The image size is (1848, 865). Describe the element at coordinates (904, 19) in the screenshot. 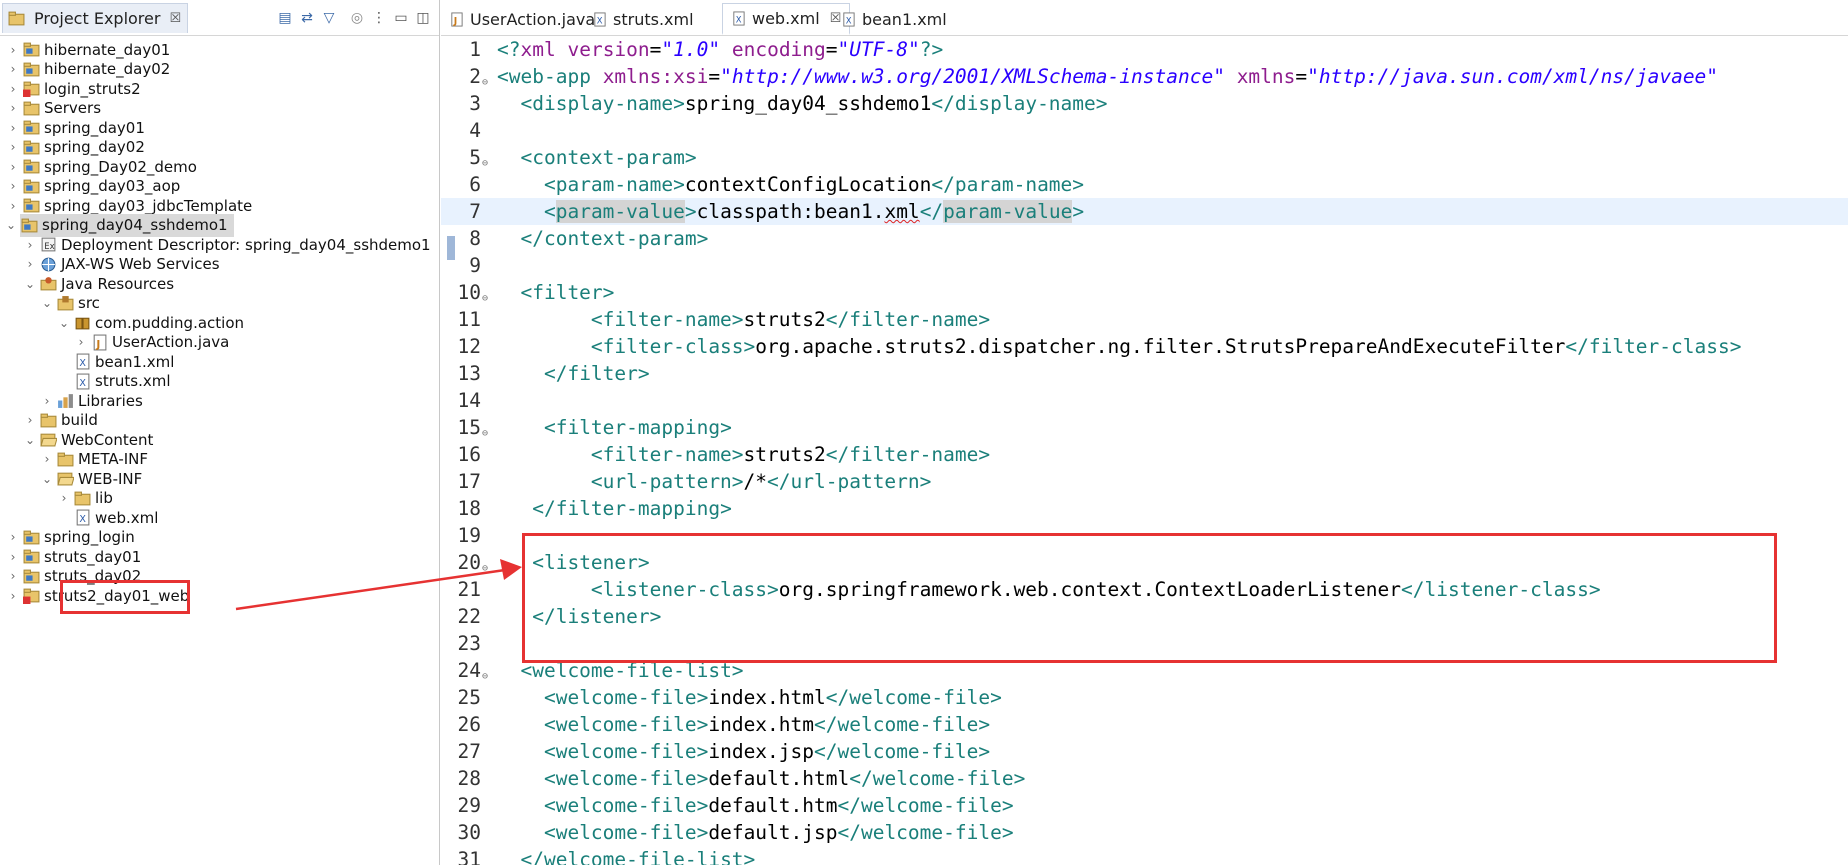

I see `editor-tab-label: bean1.xml` at that location.